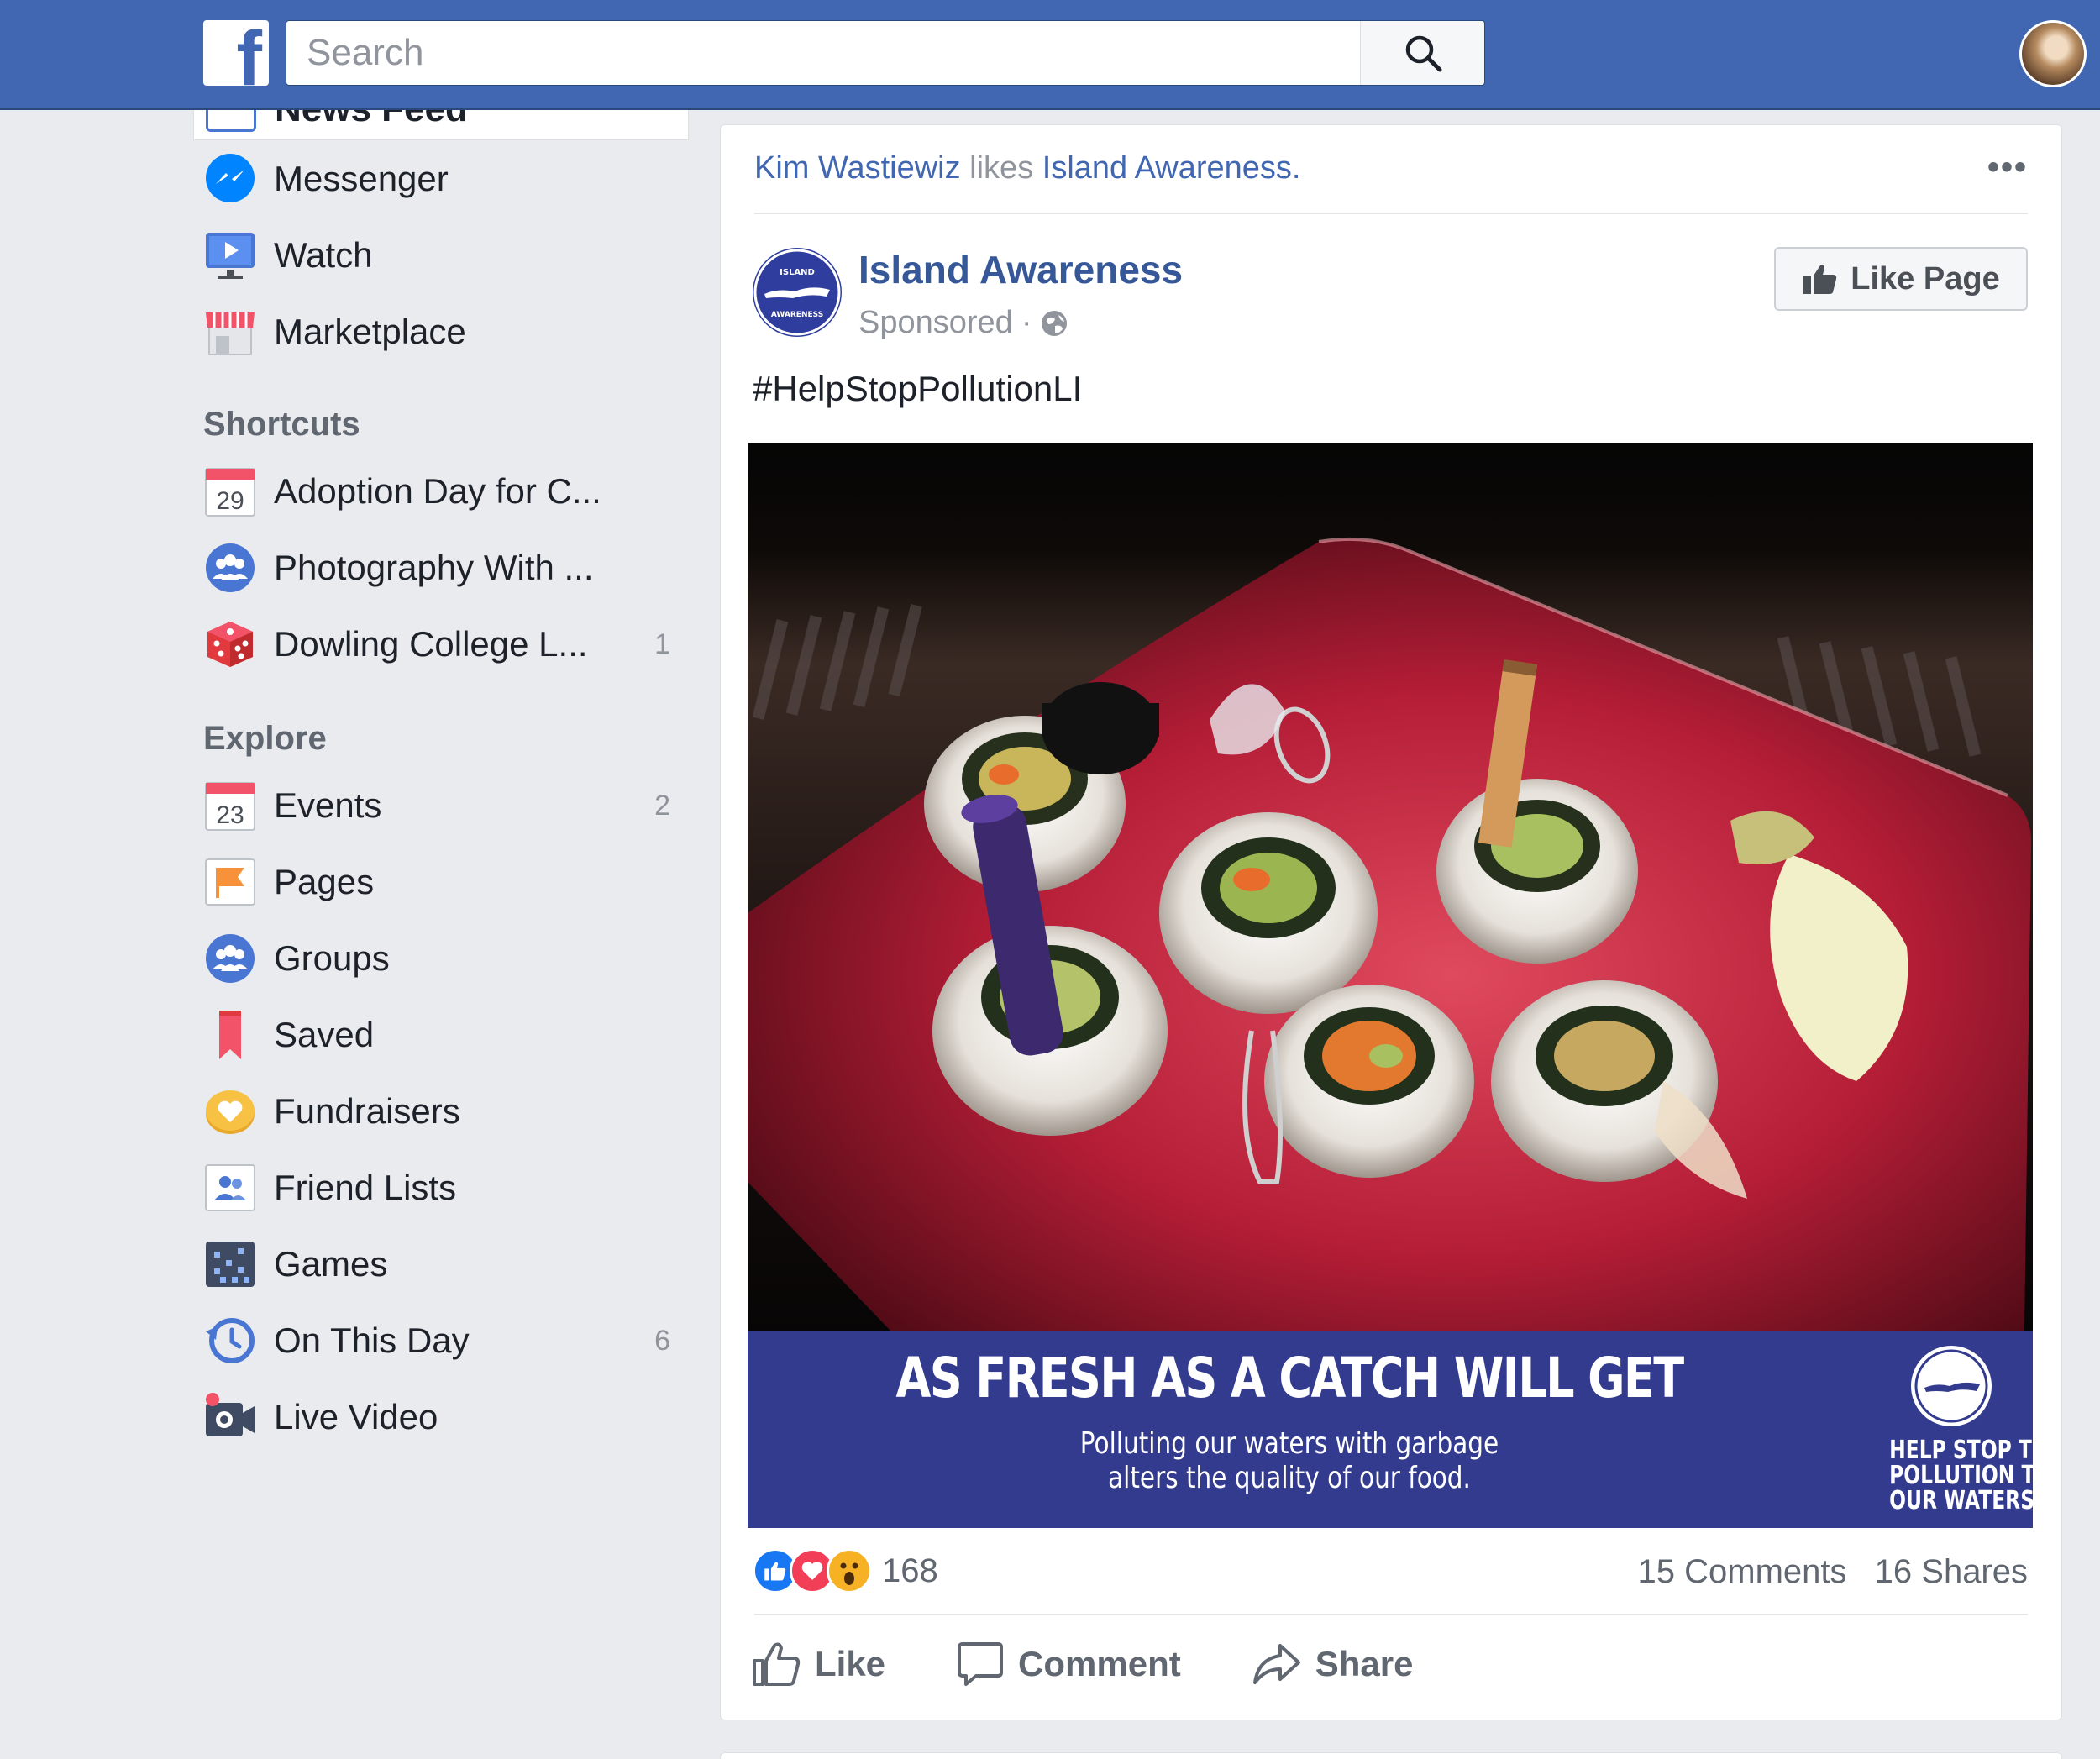  I want to click on sidebar-item-label: On This Day, so click(372, 1340).